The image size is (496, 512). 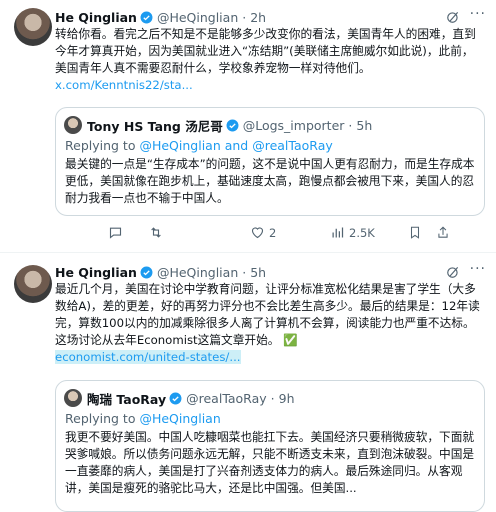 I want to click on tweet-header: He Qinglian @HeQinglian · 5h, so click(x=160, y=272).